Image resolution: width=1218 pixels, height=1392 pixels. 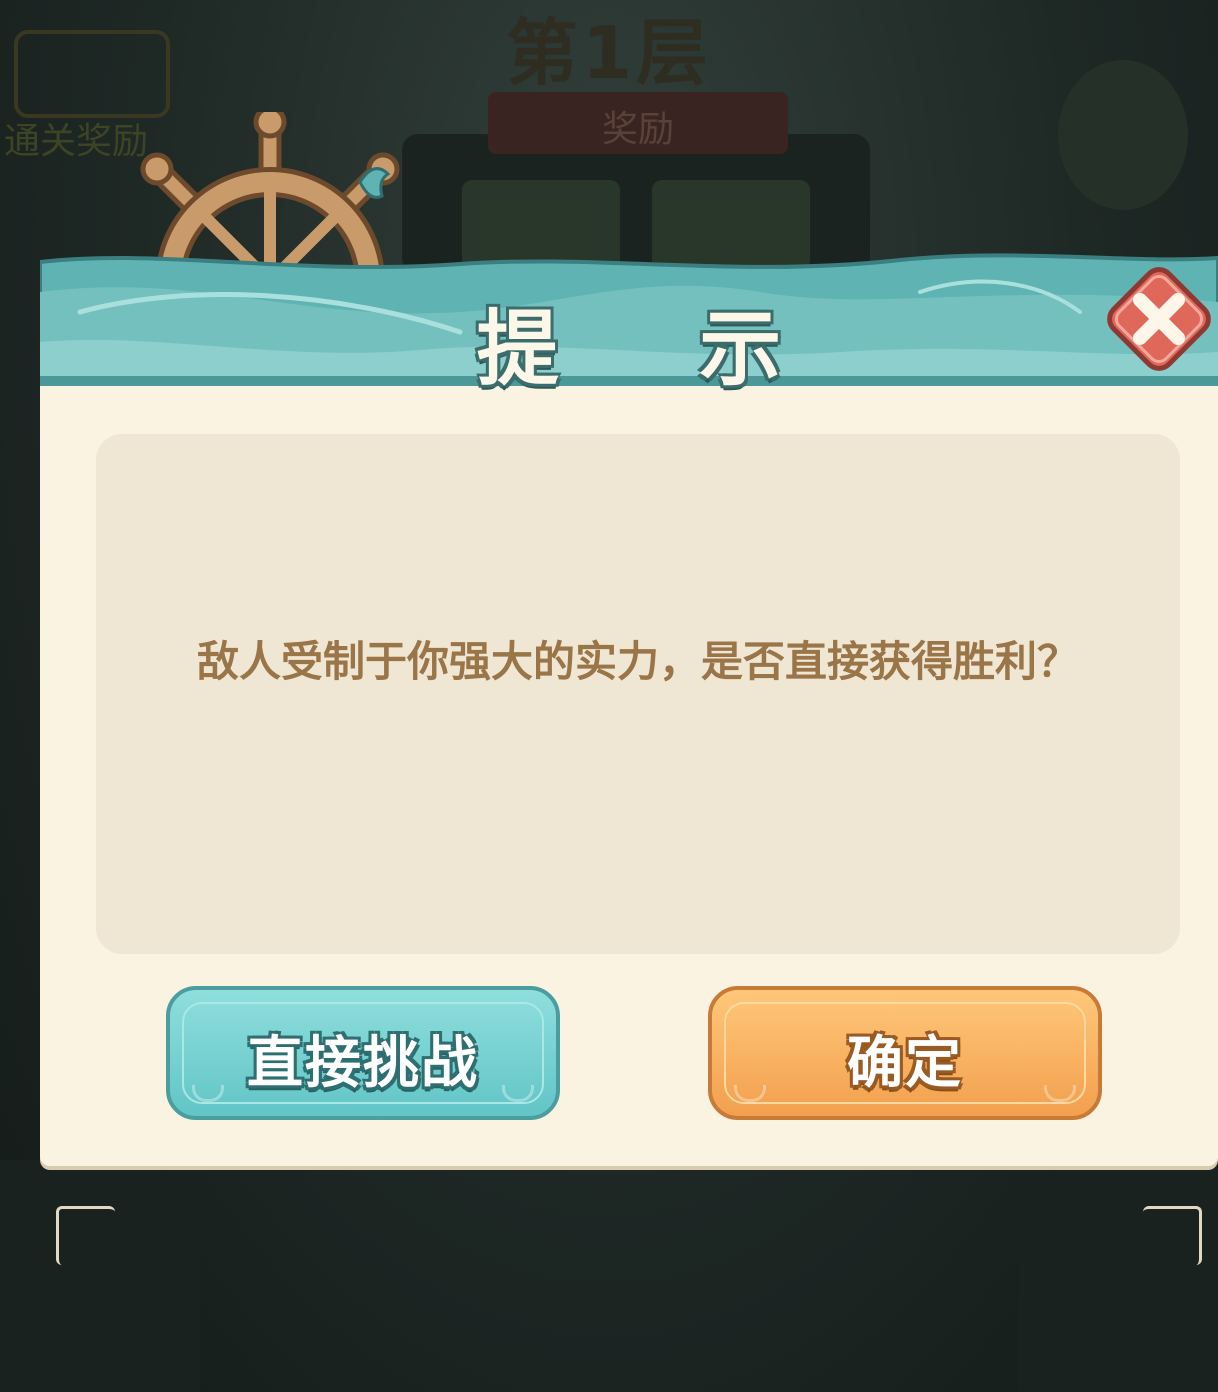 What do you see at coordinates (363, 1063) in the screenshot?
I see `direct-challenge-label: 直接挑战` at bounding box center [363, 1063].